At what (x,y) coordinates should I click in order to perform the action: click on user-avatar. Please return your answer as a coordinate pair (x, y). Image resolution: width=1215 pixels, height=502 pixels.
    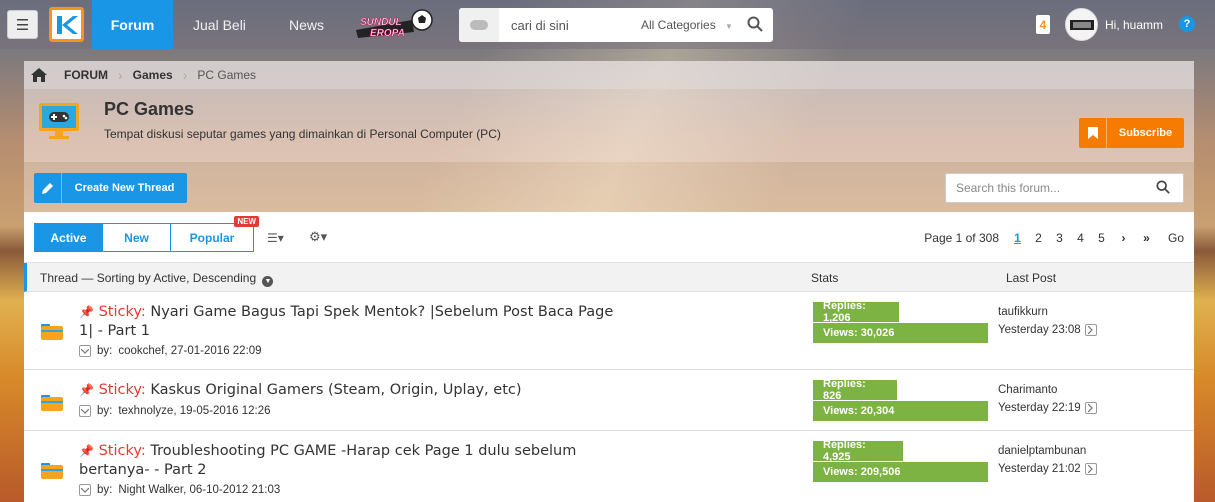
    Looking at the image, I should click on (1081, 24).